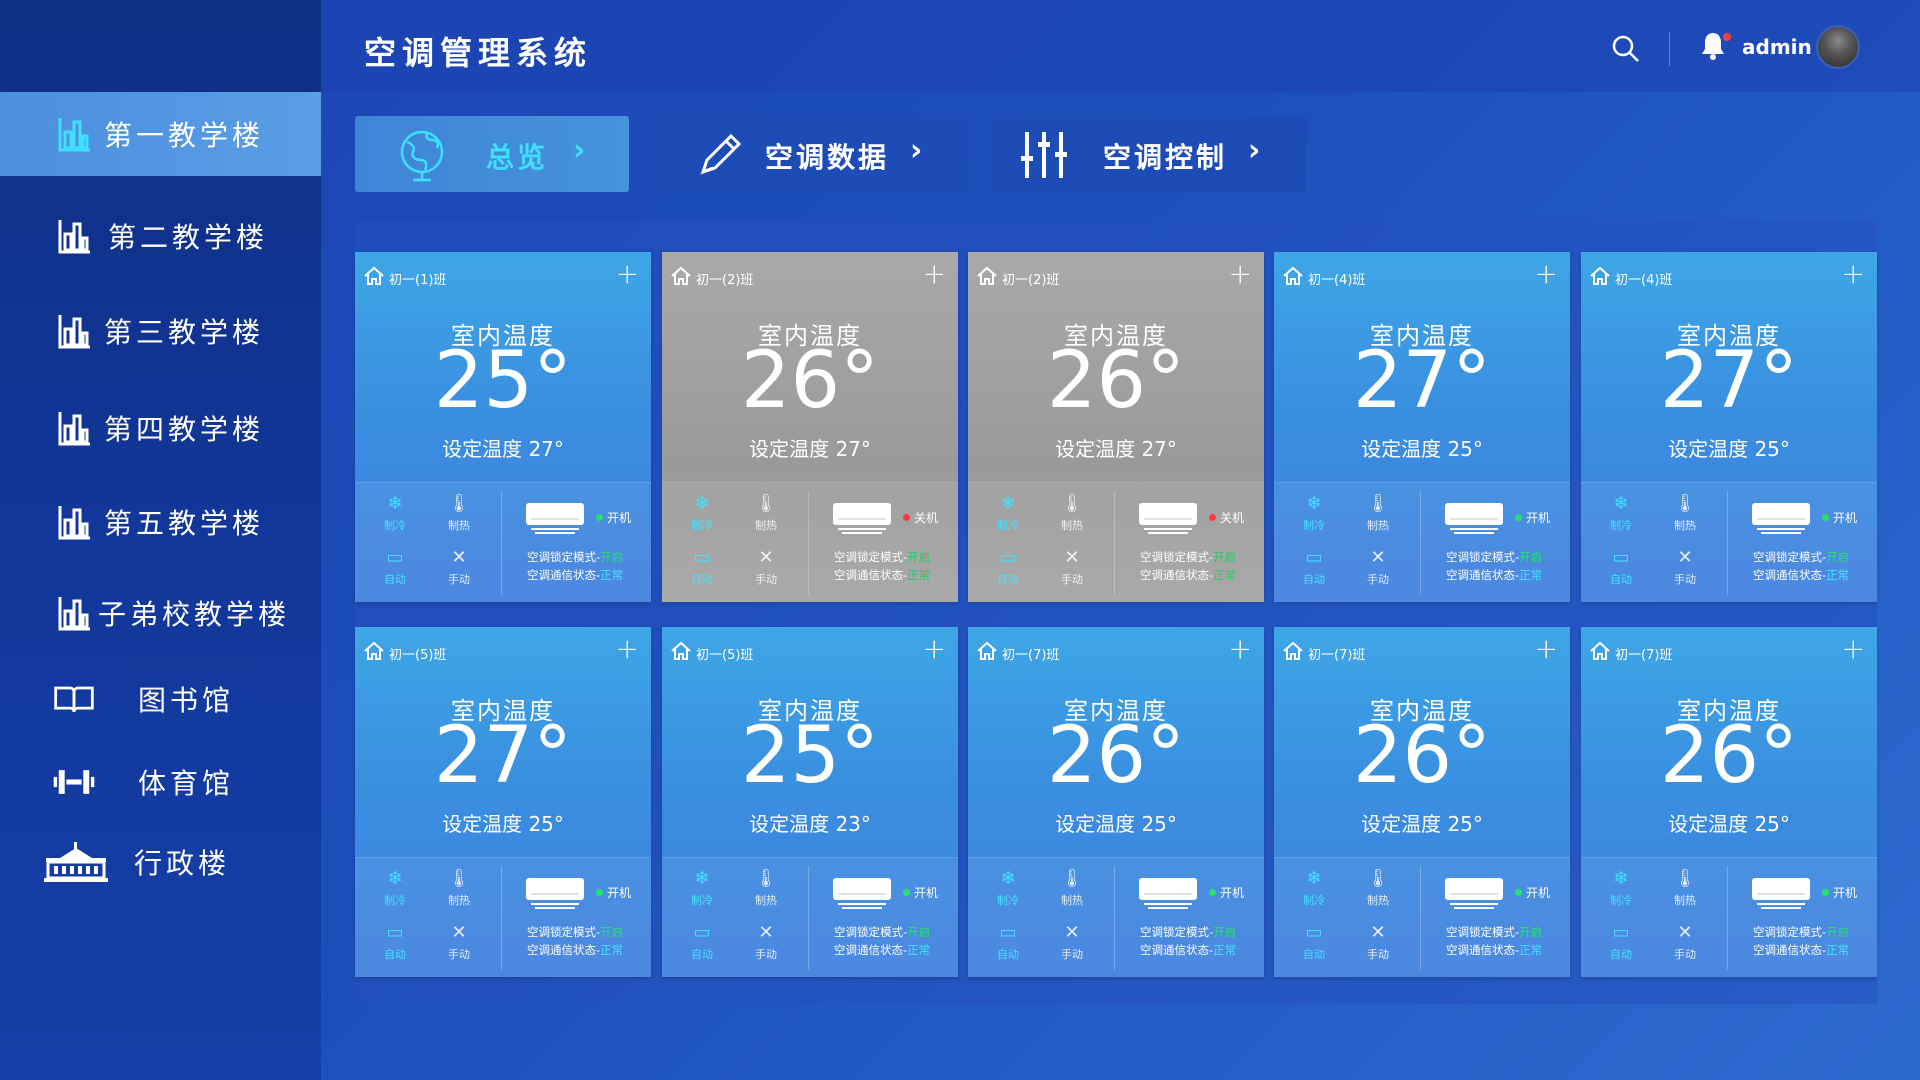 This screenshot has height=1080, width=1920. What do you see at coordinates (810, 154) in the screenshot?
I see `tab-ac-data: 空调数据 ›` at bounding box center [810, 154].